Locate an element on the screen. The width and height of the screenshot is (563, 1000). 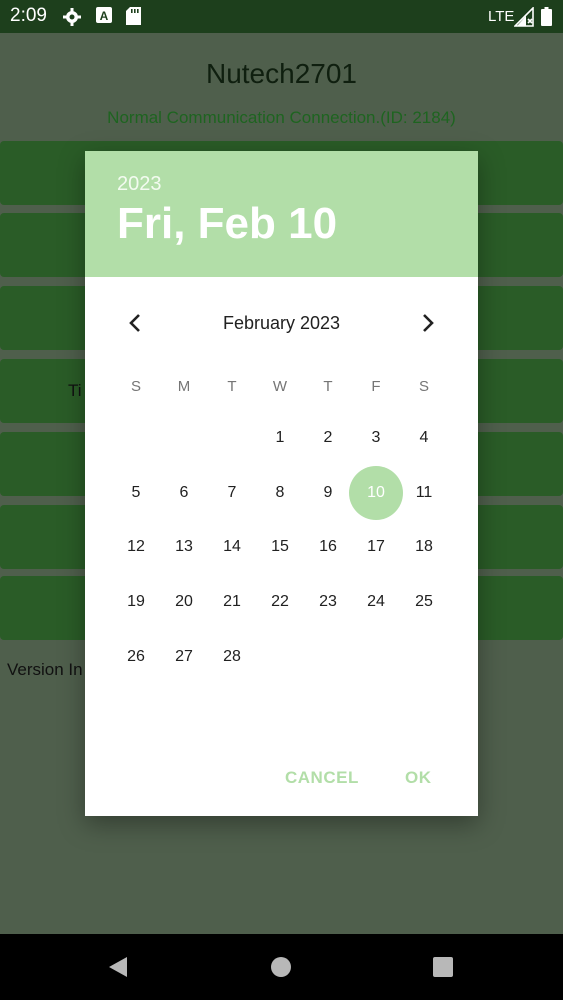
calendar-day: 13 is located at coordinates (184, 547).